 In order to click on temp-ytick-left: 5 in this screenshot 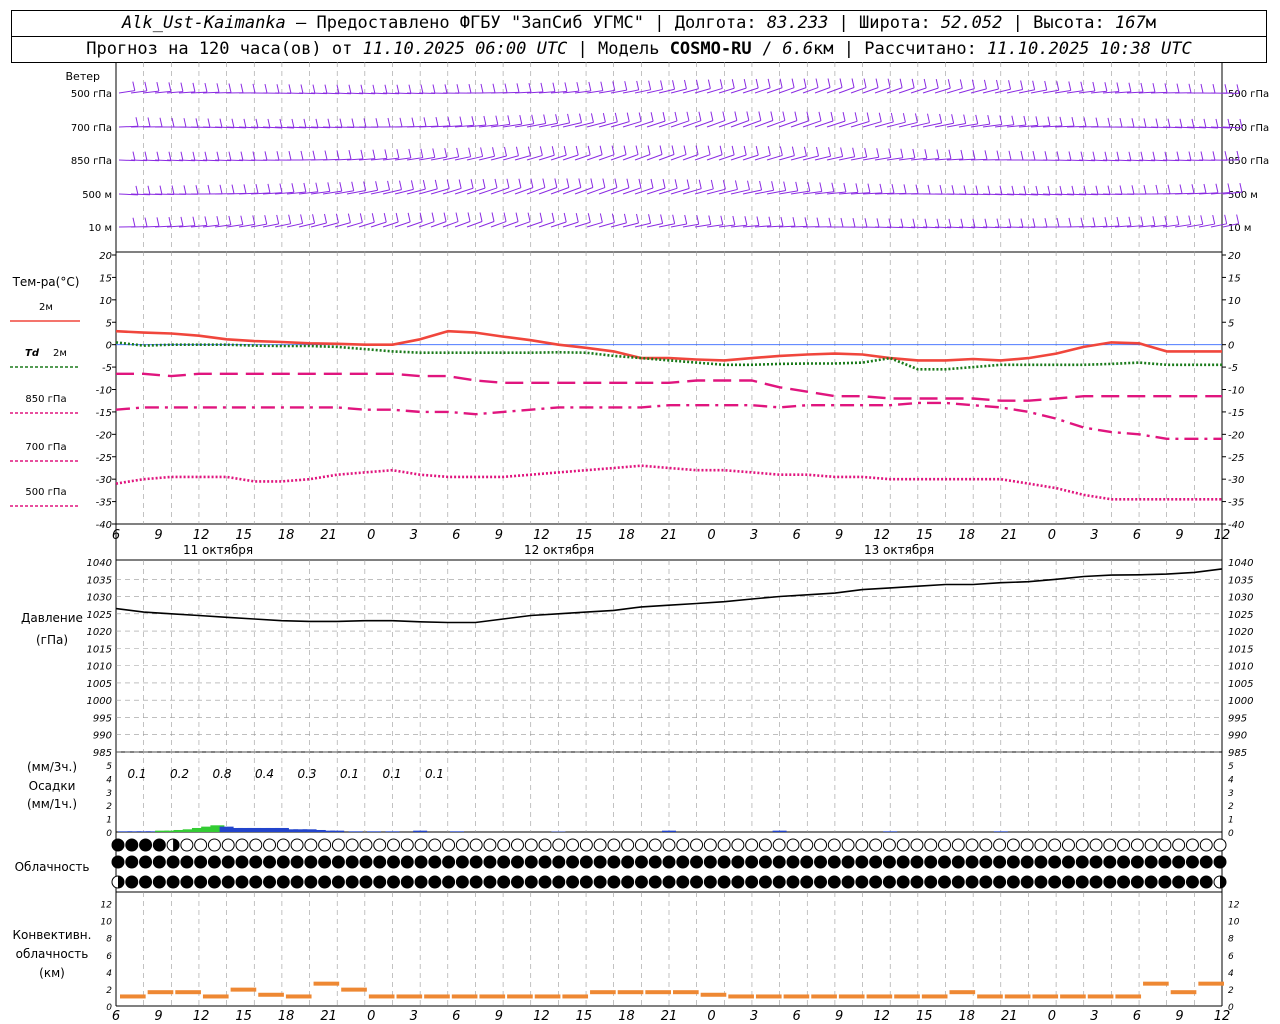, I will do `click(109, 323)`.